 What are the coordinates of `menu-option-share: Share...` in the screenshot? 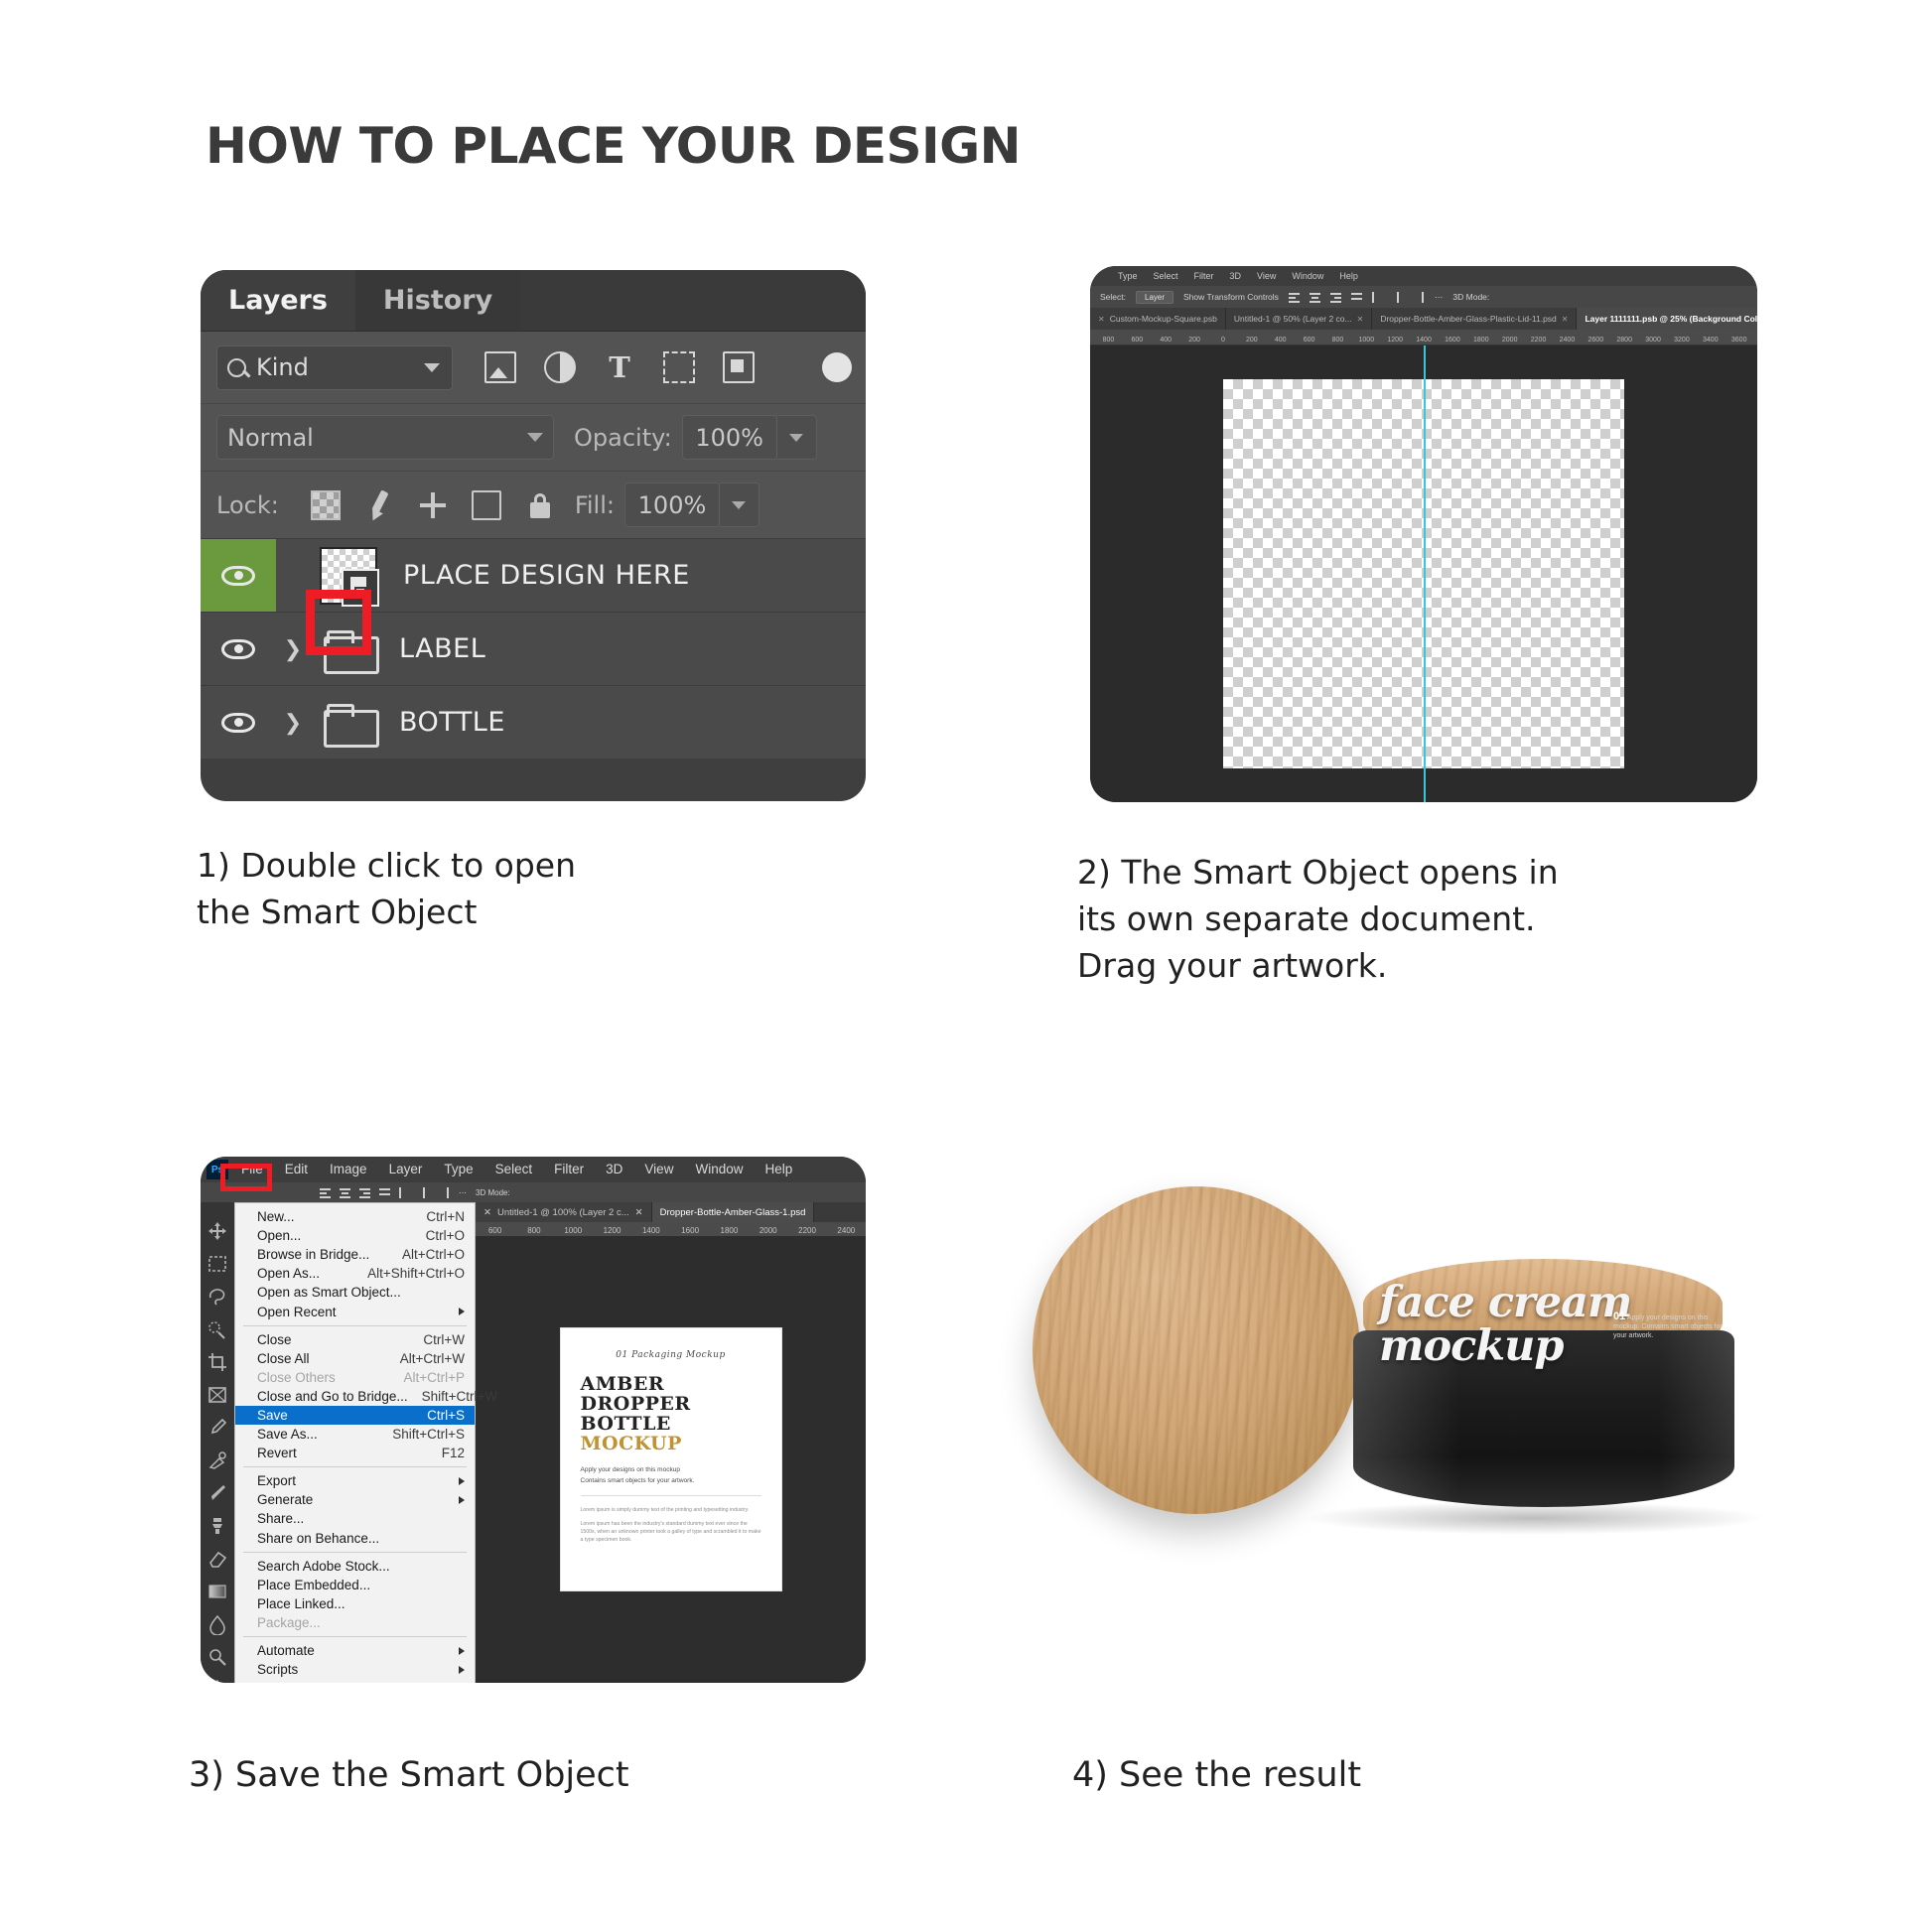 It's located at (355, 1518).